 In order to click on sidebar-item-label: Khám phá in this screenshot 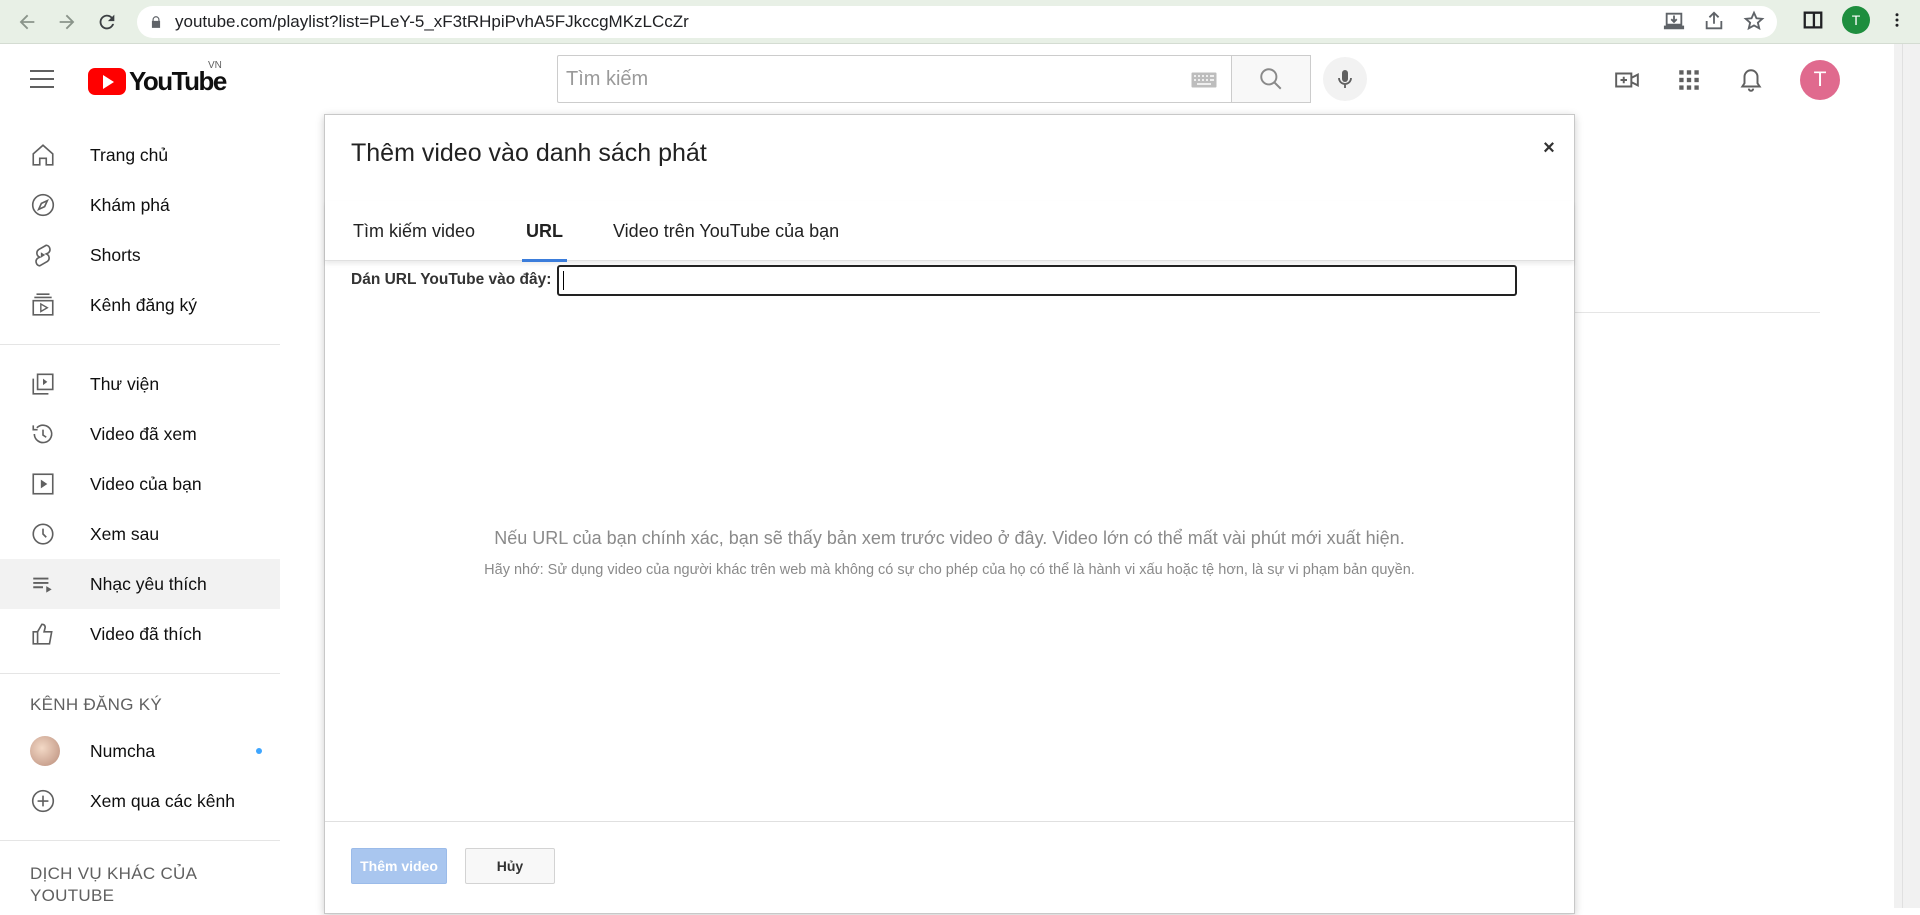, I will do `click(130, 204)`.